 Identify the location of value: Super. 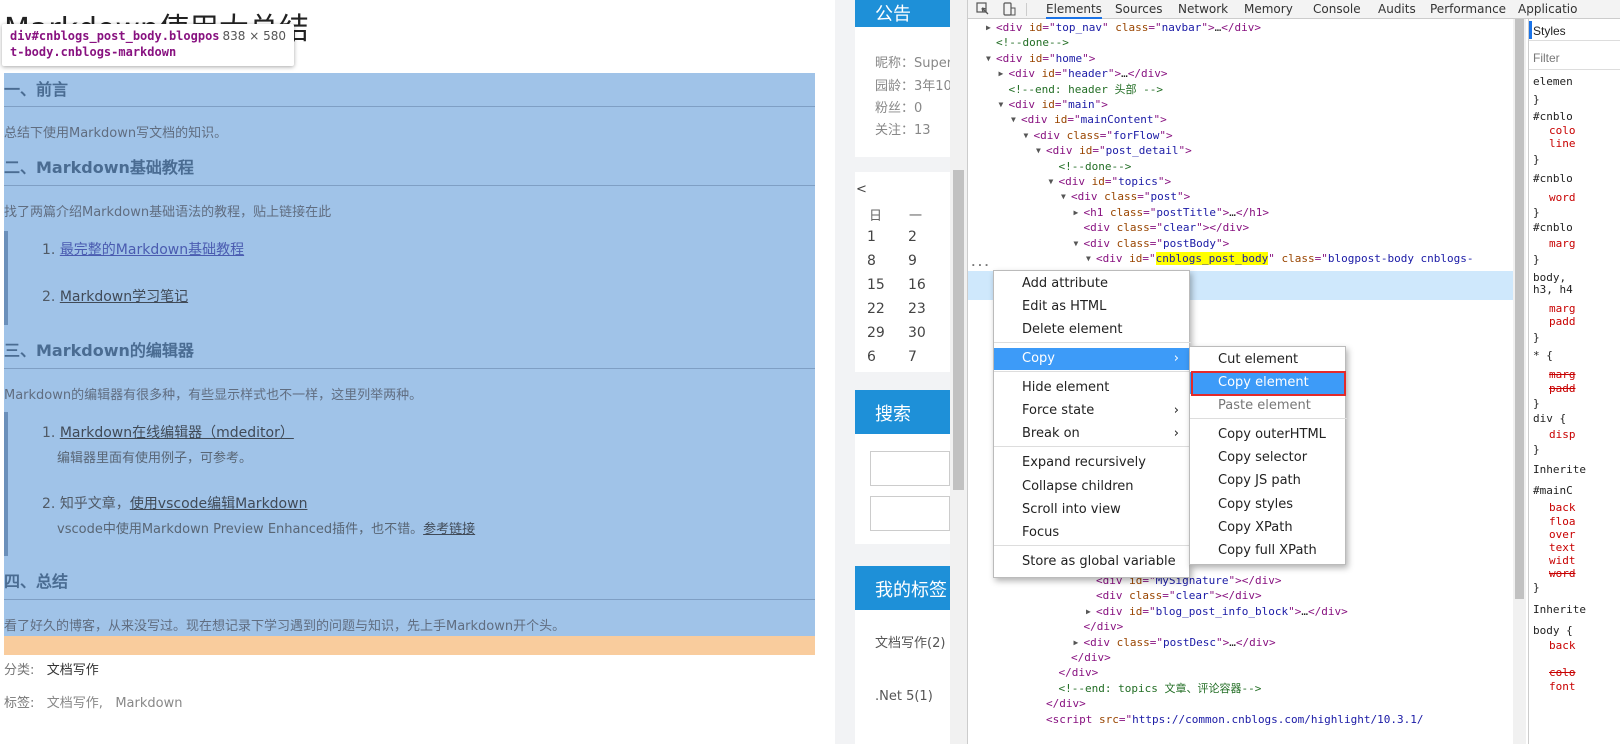
(933, 63).